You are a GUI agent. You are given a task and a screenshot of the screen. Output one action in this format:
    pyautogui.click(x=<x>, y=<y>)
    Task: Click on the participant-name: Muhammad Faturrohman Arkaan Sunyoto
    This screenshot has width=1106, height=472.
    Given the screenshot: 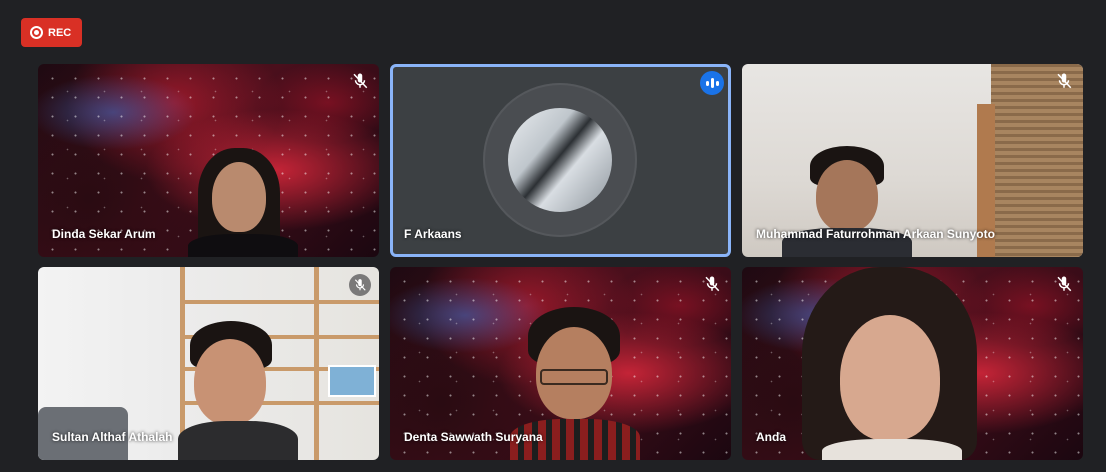 What is the action you would take?
    pyautogui.click(x=875, y=234)
    